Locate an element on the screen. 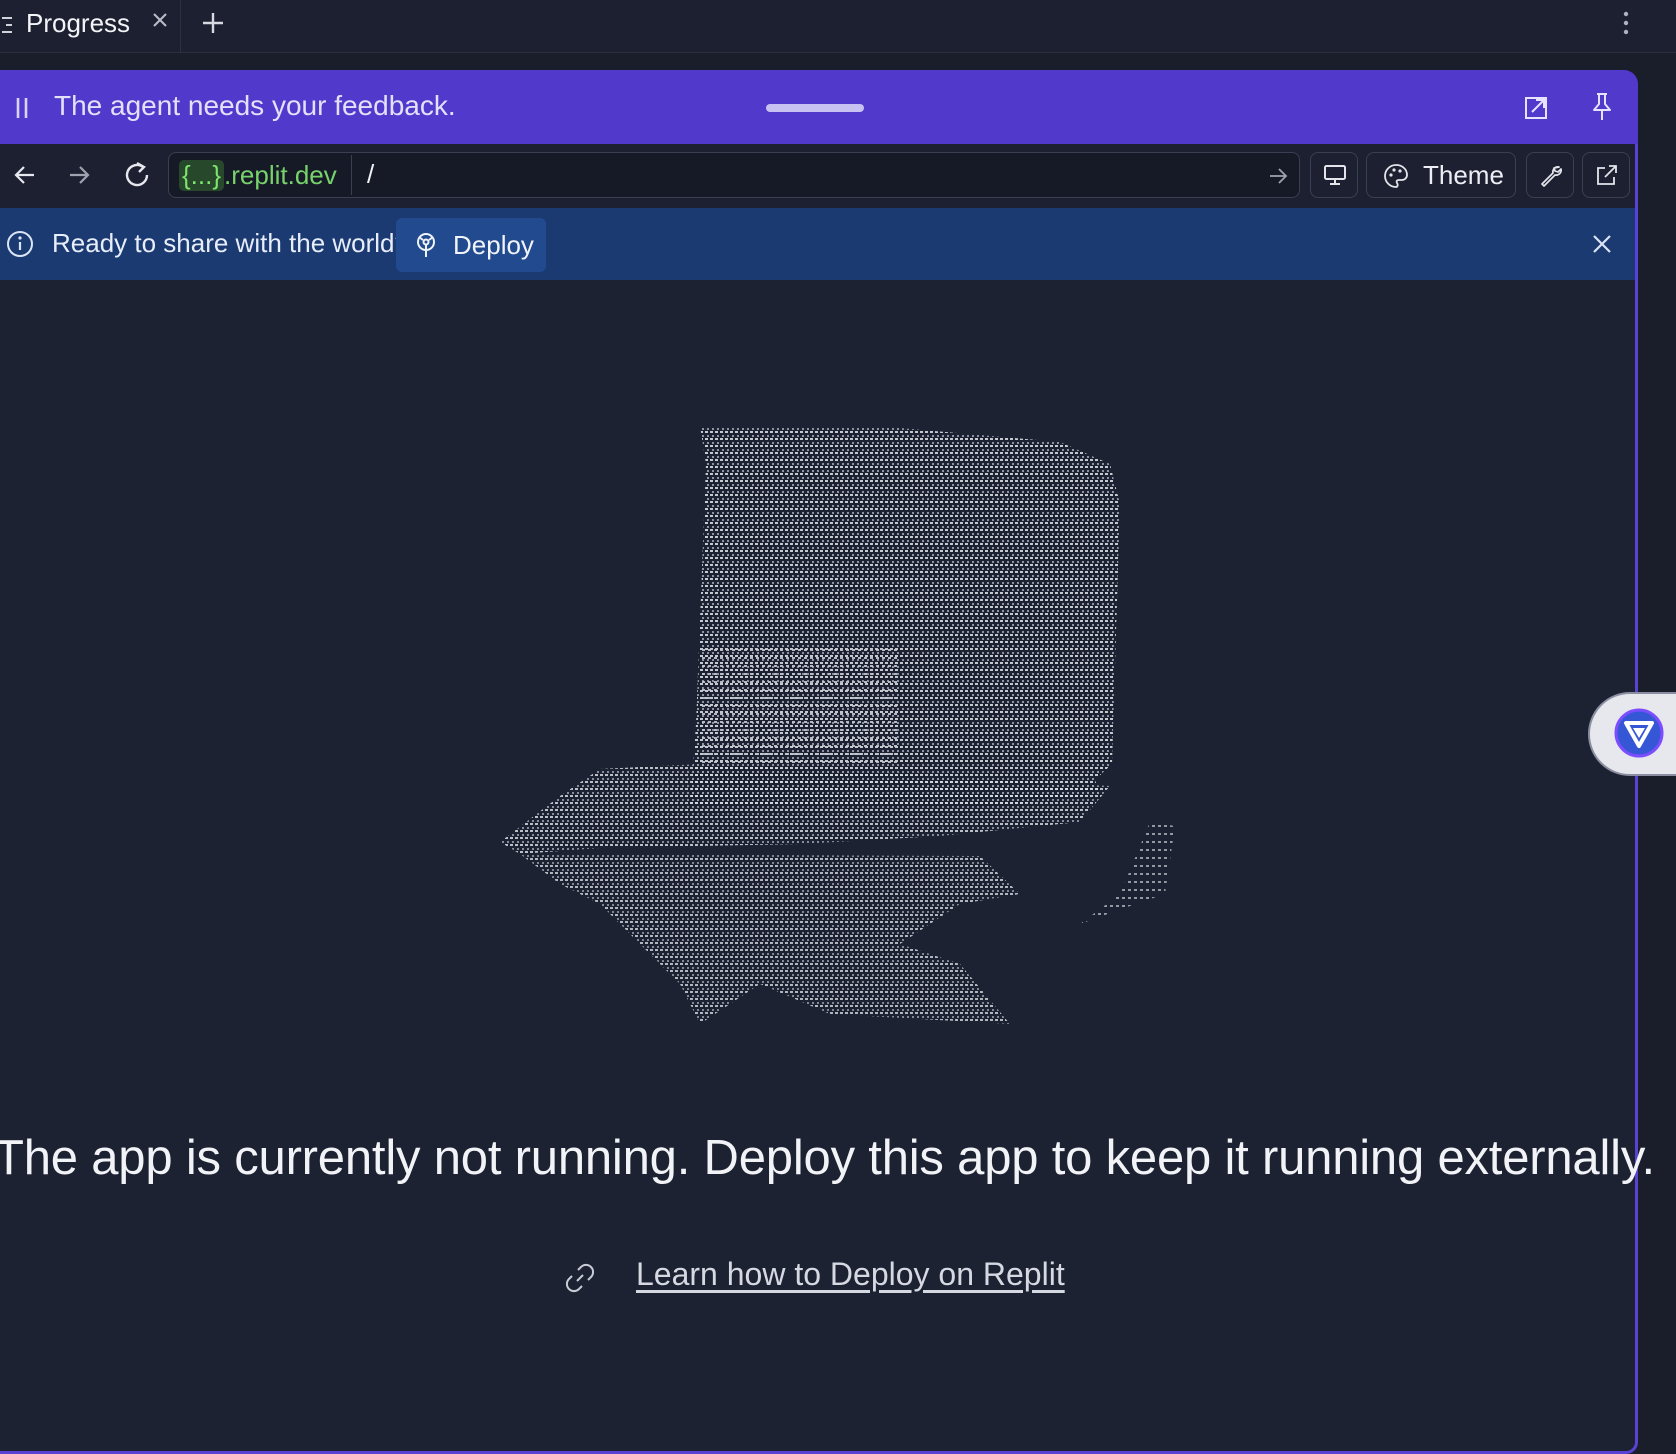  url-divider is located at coordinates (351, 175).